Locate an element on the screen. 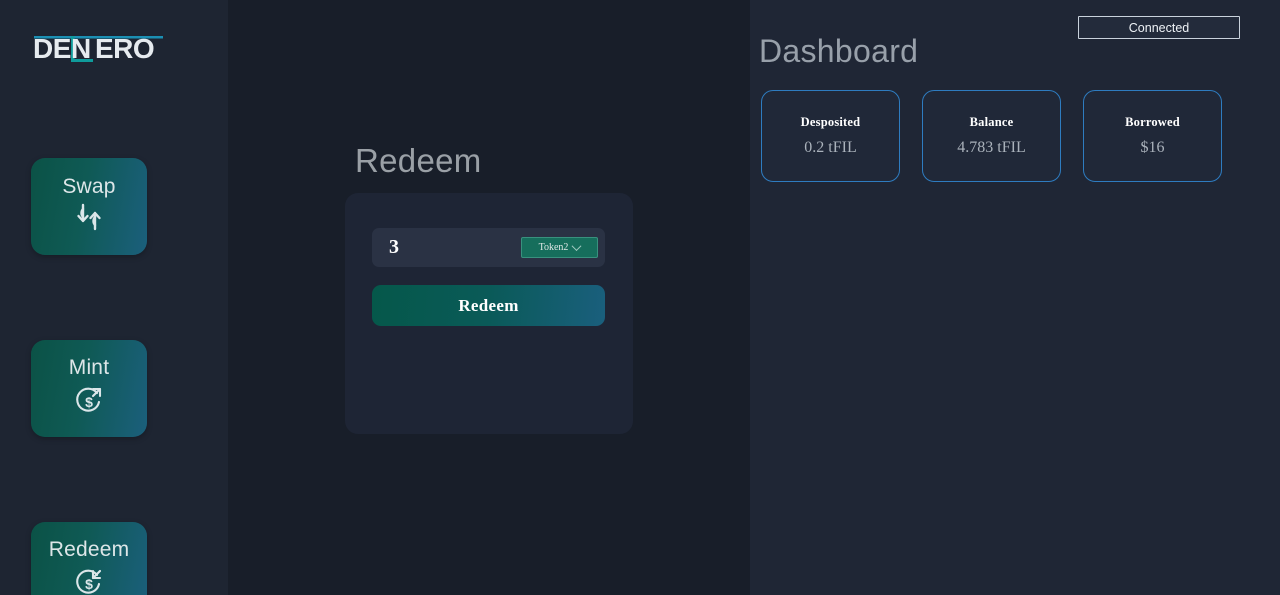 The height and width of the screenshot is (595, 1280). stat-label: Borrowed is located at coordinates (1152, 122).